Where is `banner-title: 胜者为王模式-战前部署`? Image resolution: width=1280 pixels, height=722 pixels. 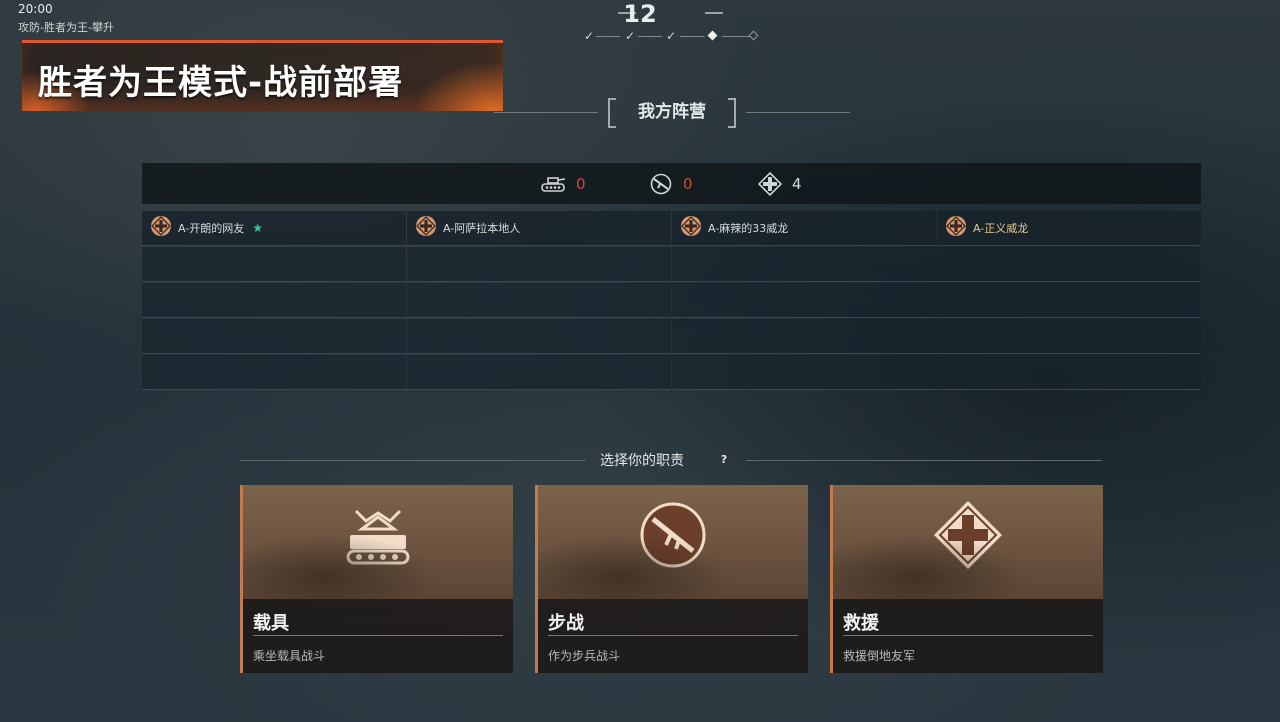 banner-title: 胜者为王模式-战前部署 is located at coordinates (221, 83).